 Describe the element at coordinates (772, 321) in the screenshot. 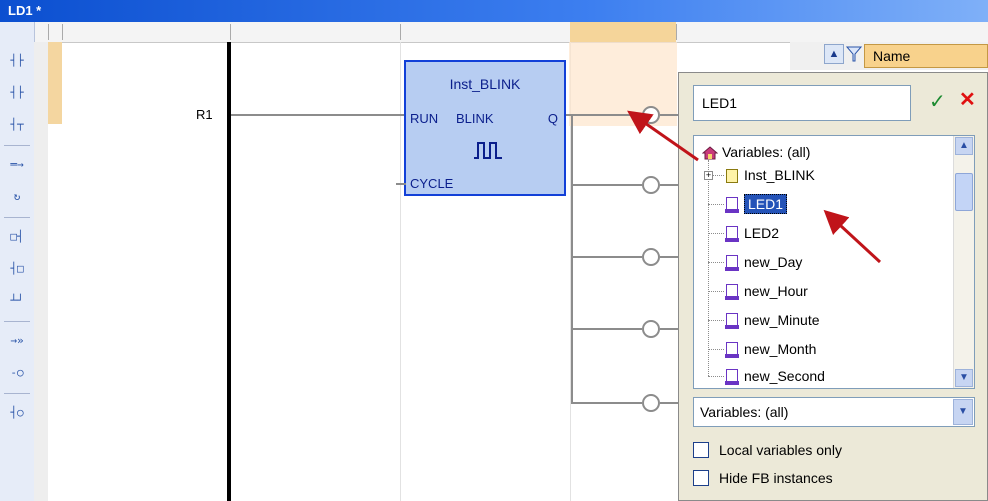

I see `tree-item: new_Minute` at that location.